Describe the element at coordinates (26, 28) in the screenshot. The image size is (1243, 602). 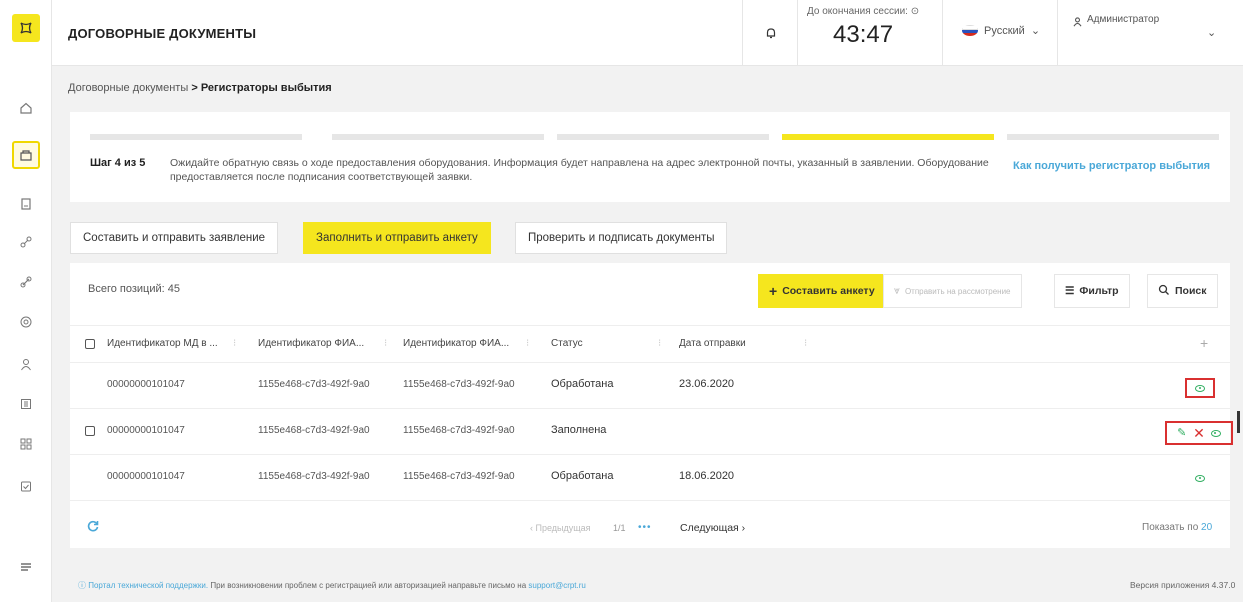
I see `logo-icon` at that location.